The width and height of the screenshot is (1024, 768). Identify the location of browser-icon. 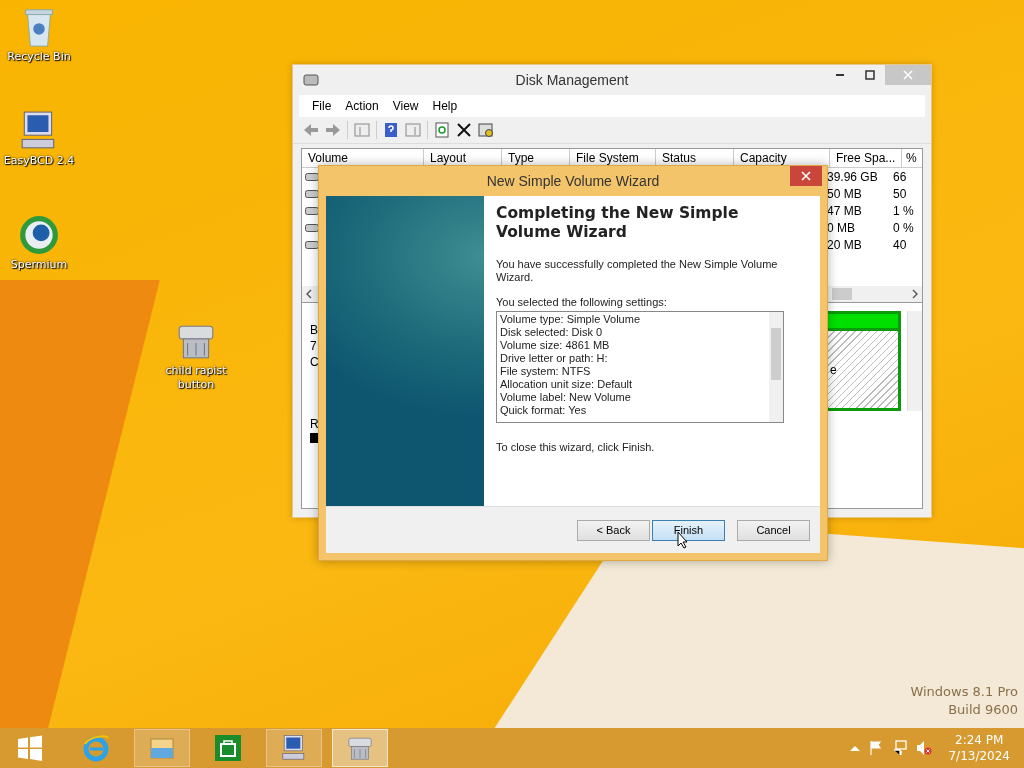
(96, 748).